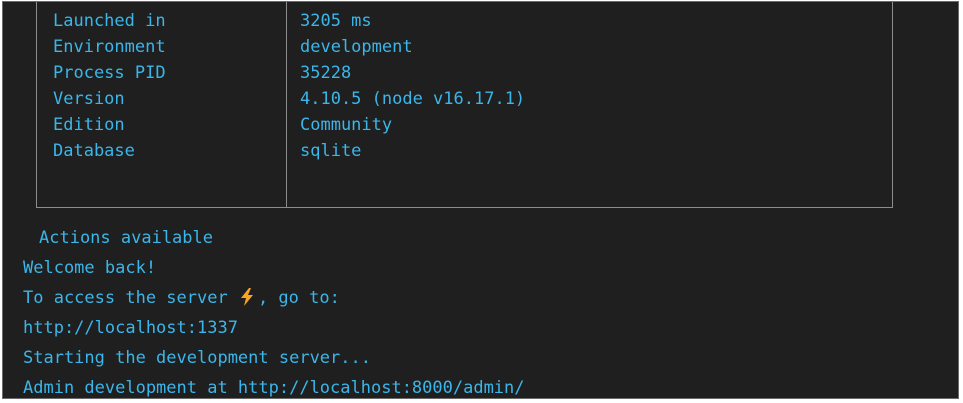 The height and width of the screenshot is (403, 963). What do you see at coordinates (109, 47) in the screenshot?
I see `row-key: Environment` at bounding box center [109, 47].